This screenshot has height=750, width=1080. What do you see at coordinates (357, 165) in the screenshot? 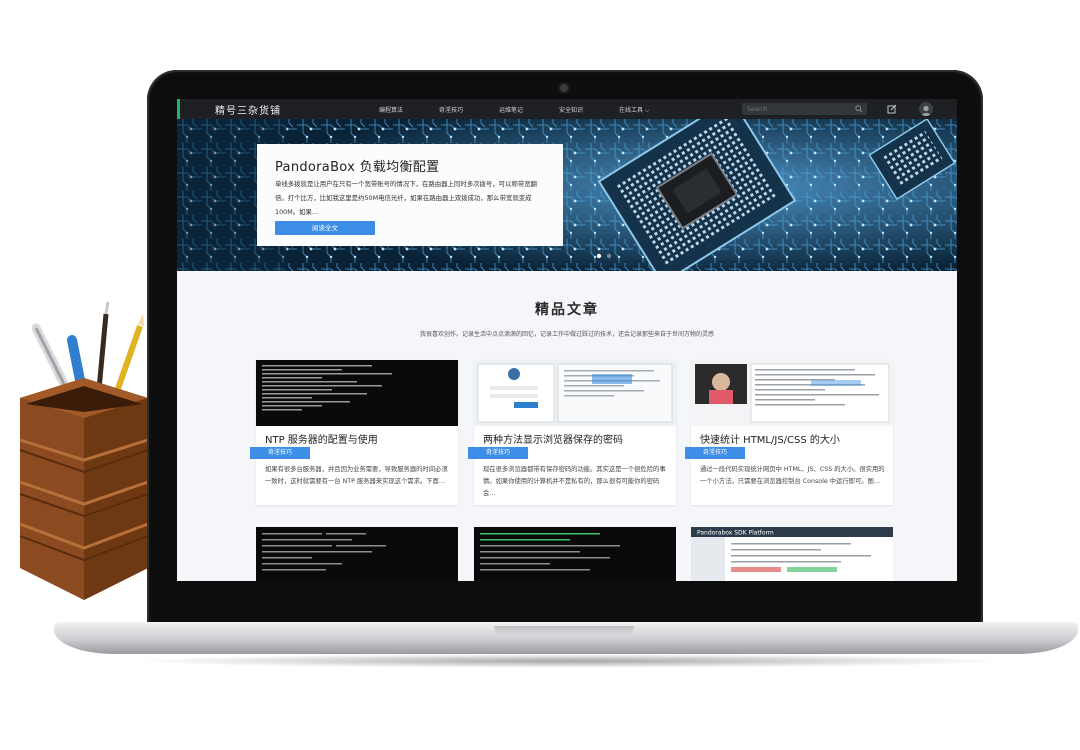
I see `hero-title: PandoraBox 负载均衡配置` at bounding box center [357, 165].